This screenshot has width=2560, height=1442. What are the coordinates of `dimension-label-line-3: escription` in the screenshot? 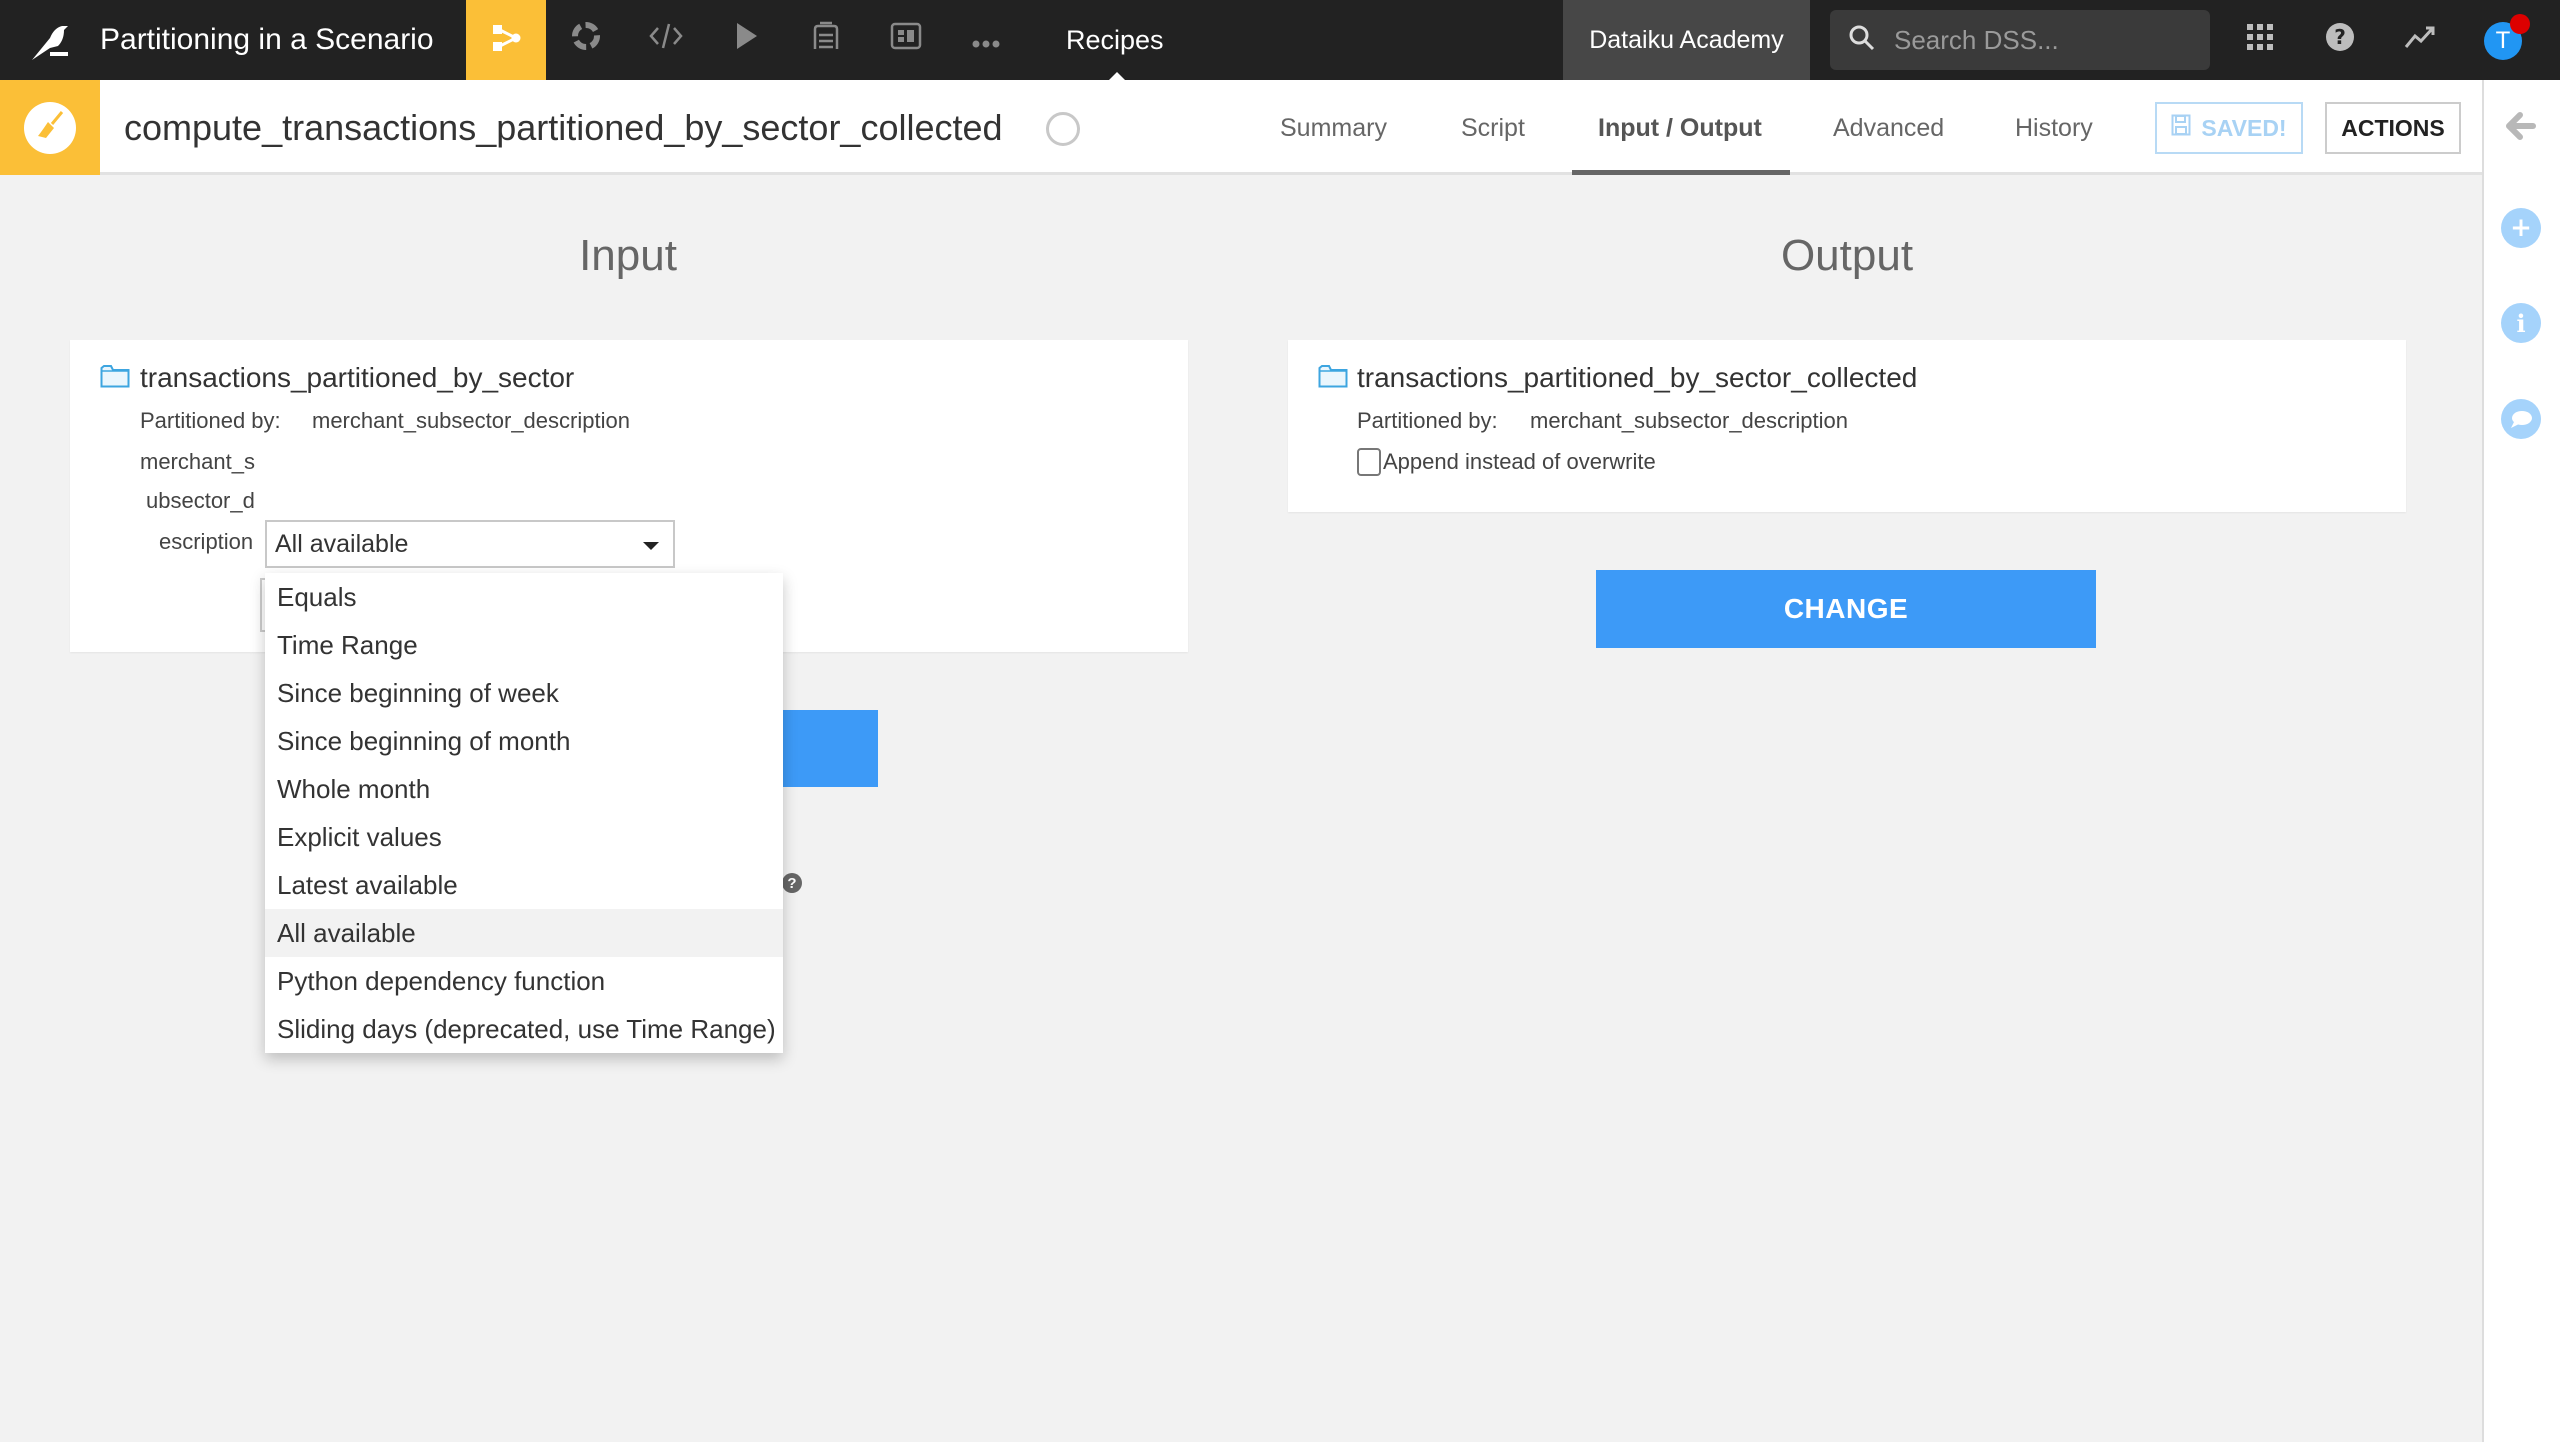 It's located at (206, 541).